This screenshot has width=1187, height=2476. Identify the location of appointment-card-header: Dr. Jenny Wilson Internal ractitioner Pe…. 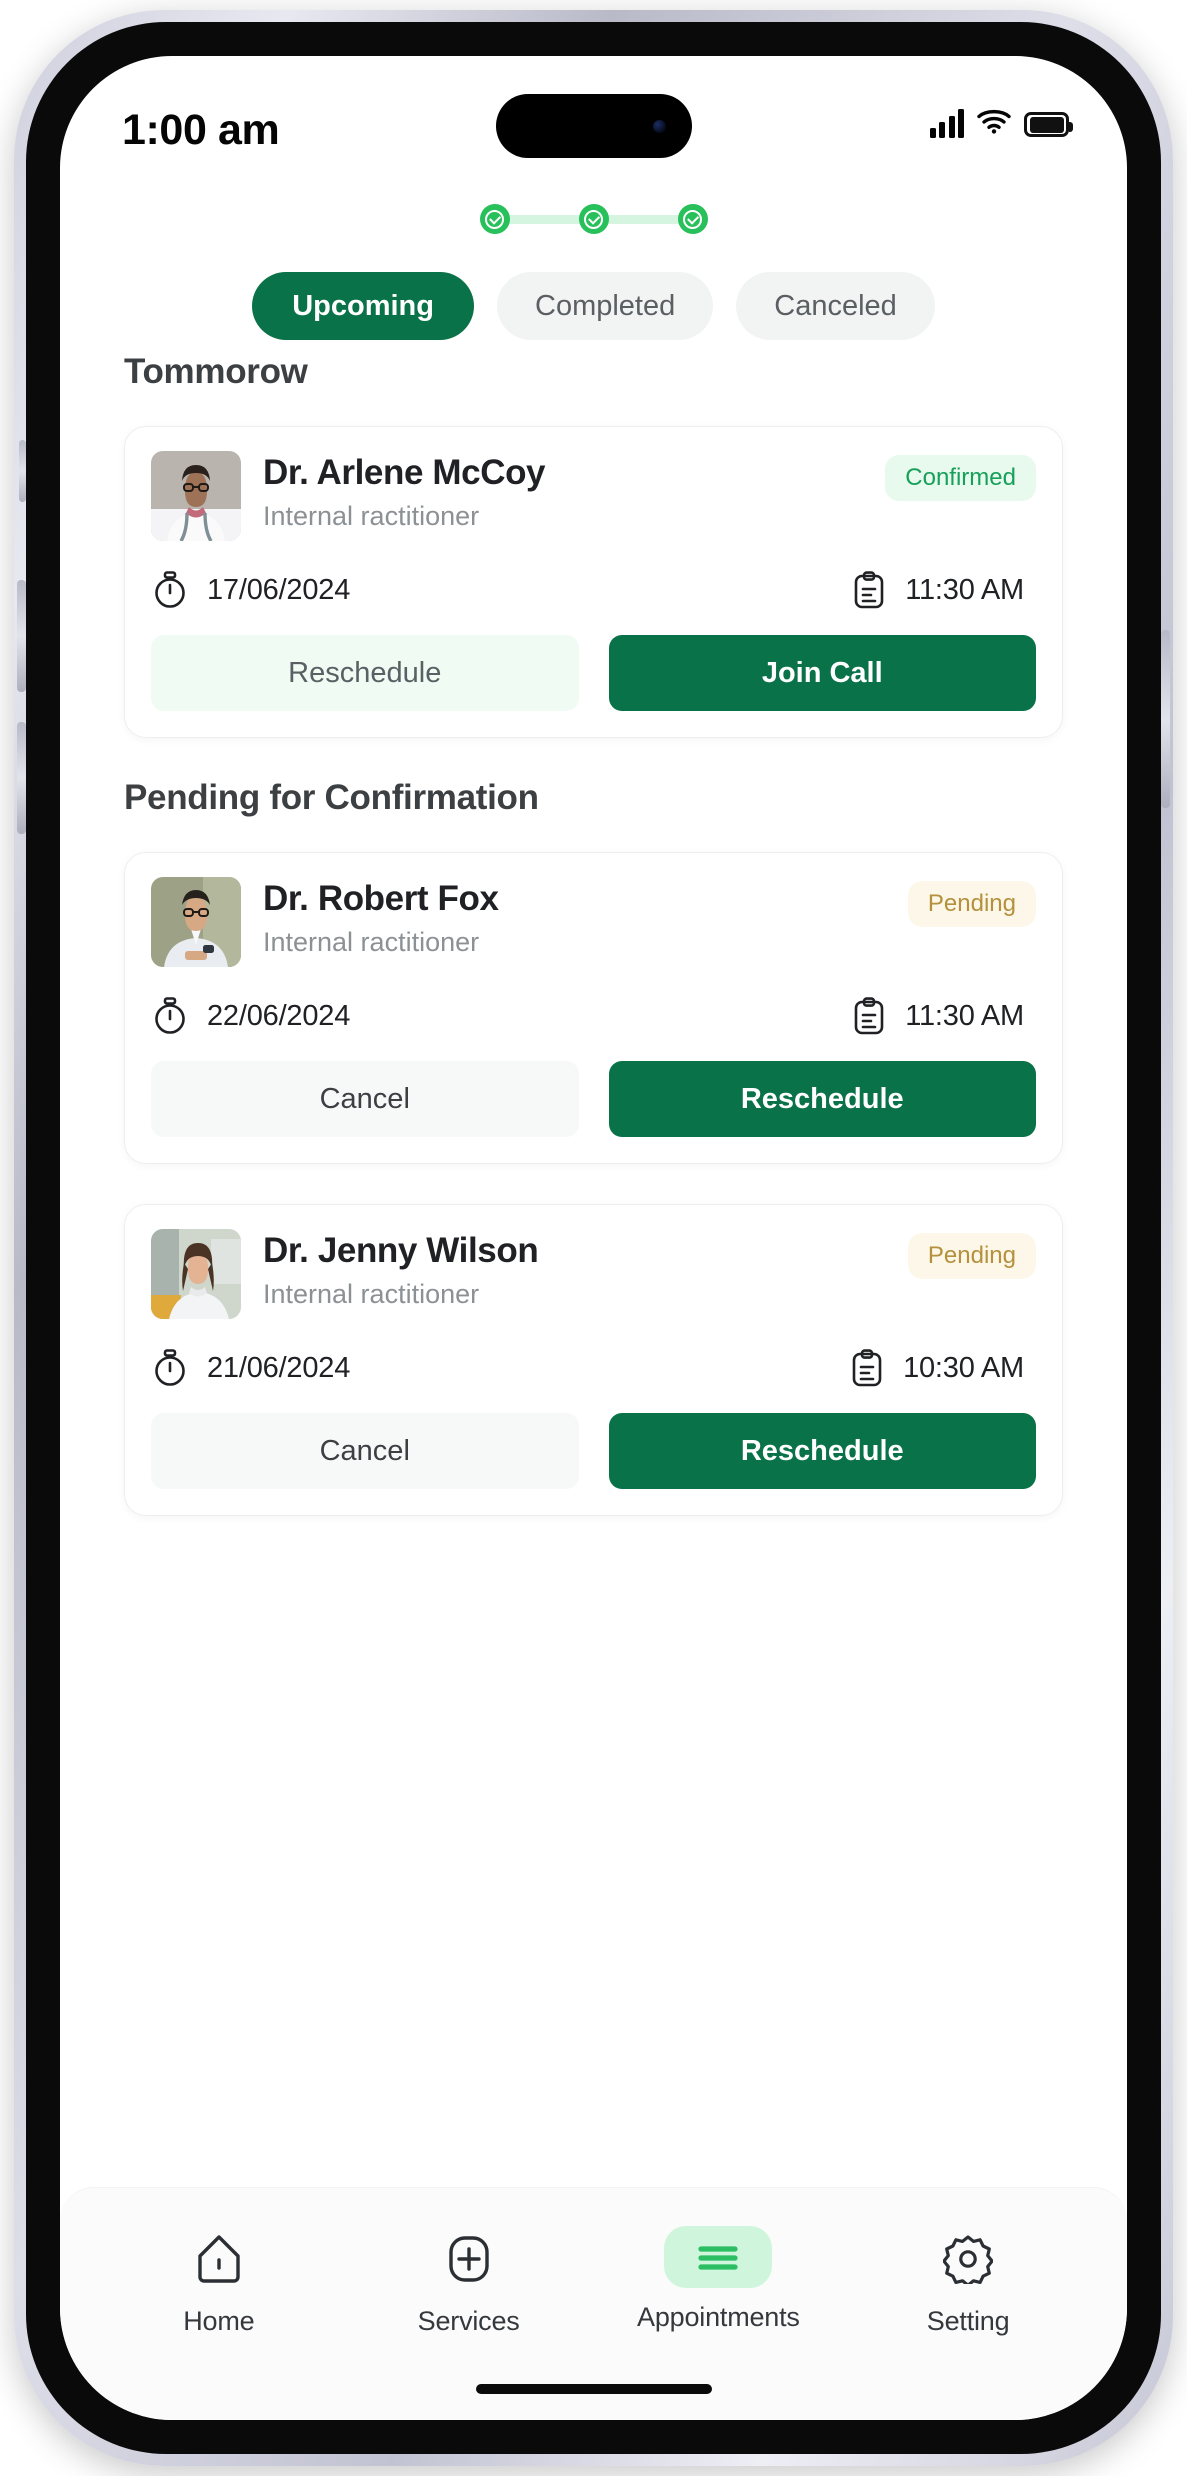
(593, 1274).